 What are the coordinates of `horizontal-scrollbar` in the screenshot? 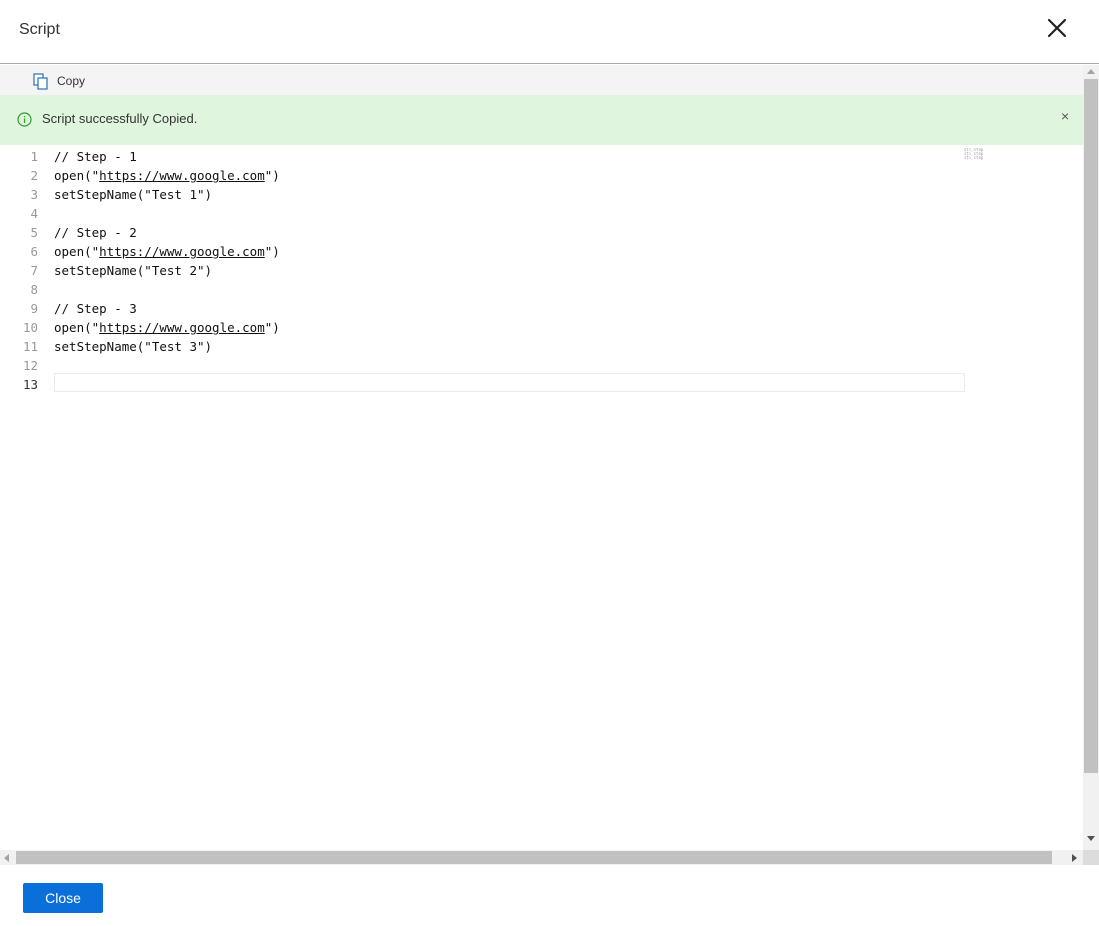 It's located at (541, 857).